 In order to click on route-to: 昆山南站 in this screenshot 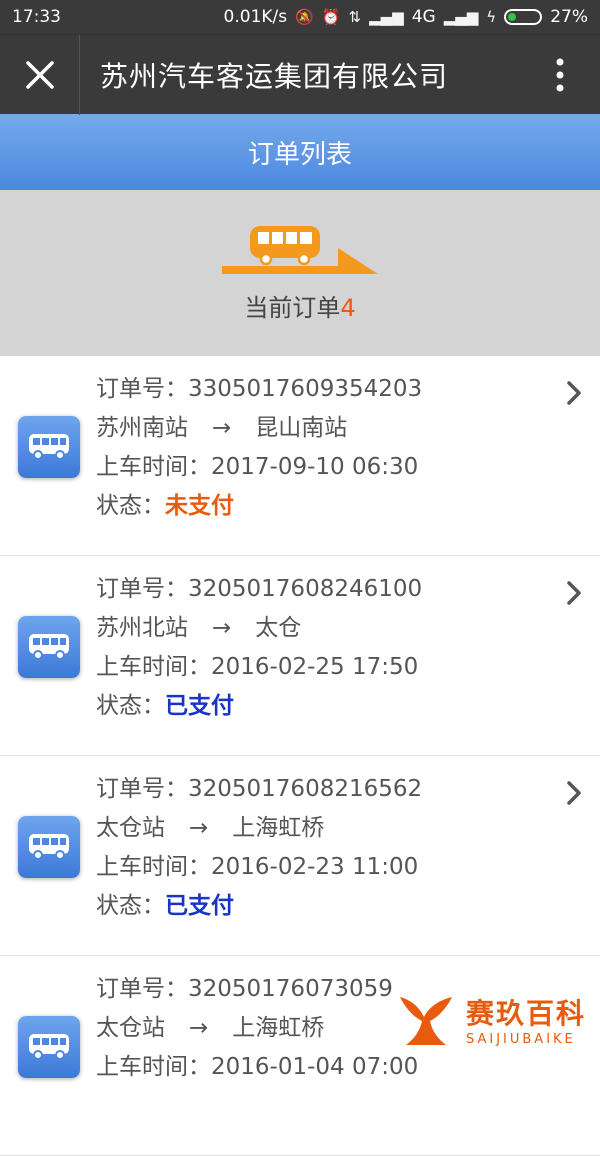, I will do `click(301, 428)`.